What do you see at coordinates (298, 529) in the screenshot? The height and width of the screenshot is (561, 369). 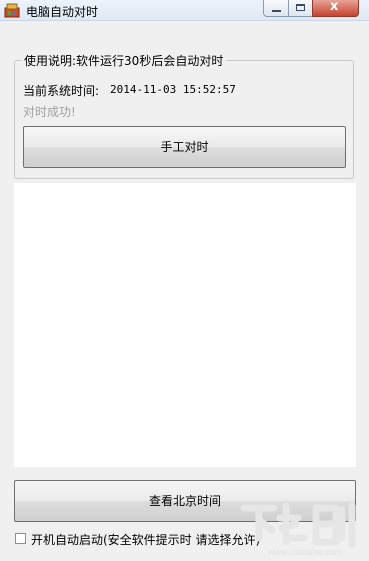 I see `watermark-logo: www.xiazaiba.com` at bounding box center [298, 529].